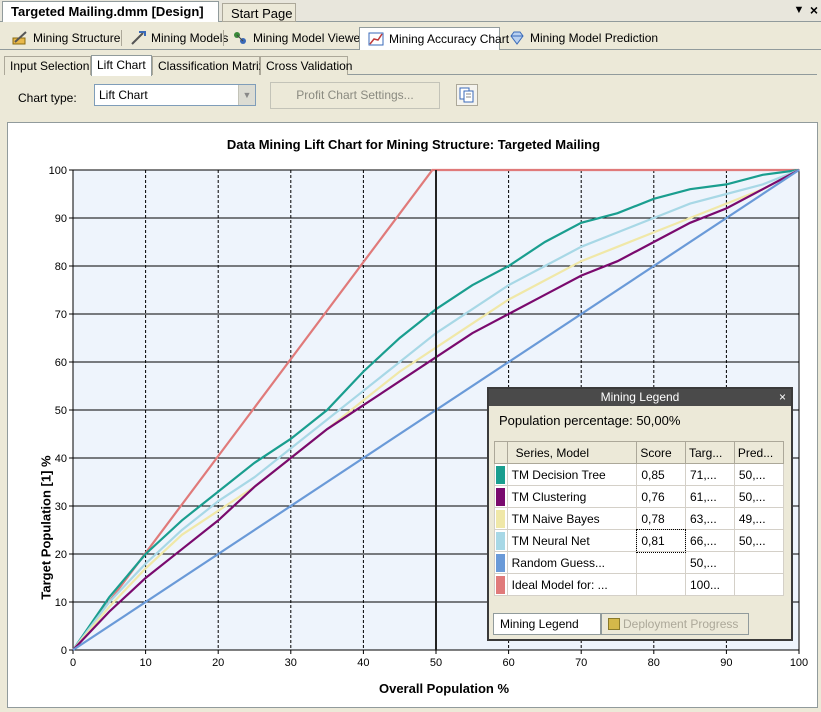 The height and width of the screenshot is (712, 821). I want to click on y-tick-label: 20, so click(61, 555).